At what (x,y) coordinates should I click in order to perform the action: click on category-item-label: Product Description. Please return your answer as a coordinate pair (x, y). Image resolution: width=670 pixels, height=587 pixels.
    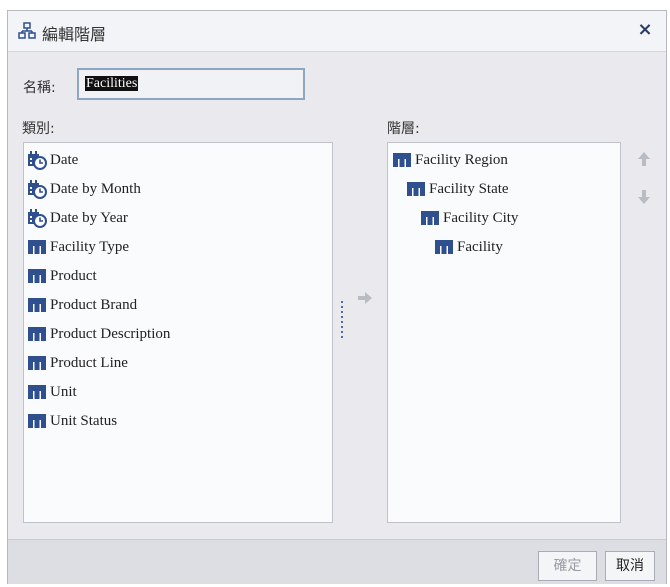
    Looking at the image, I should click on (110, 333).